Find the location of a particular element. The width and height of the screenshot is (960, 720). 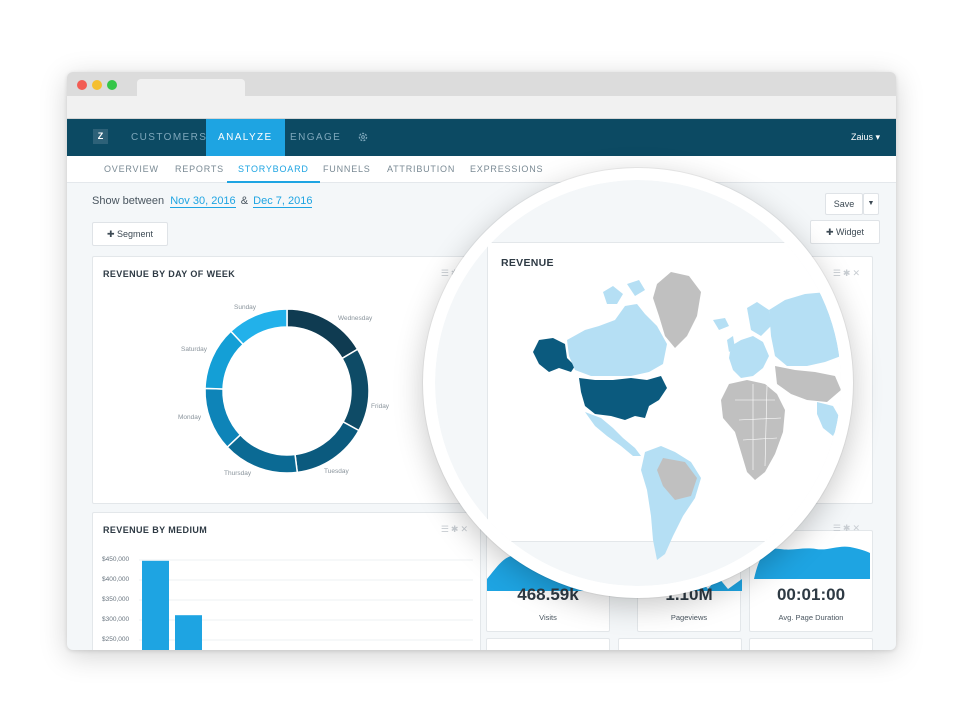

tab-funnels: FUNNELS is located at coordinates (347, 169).